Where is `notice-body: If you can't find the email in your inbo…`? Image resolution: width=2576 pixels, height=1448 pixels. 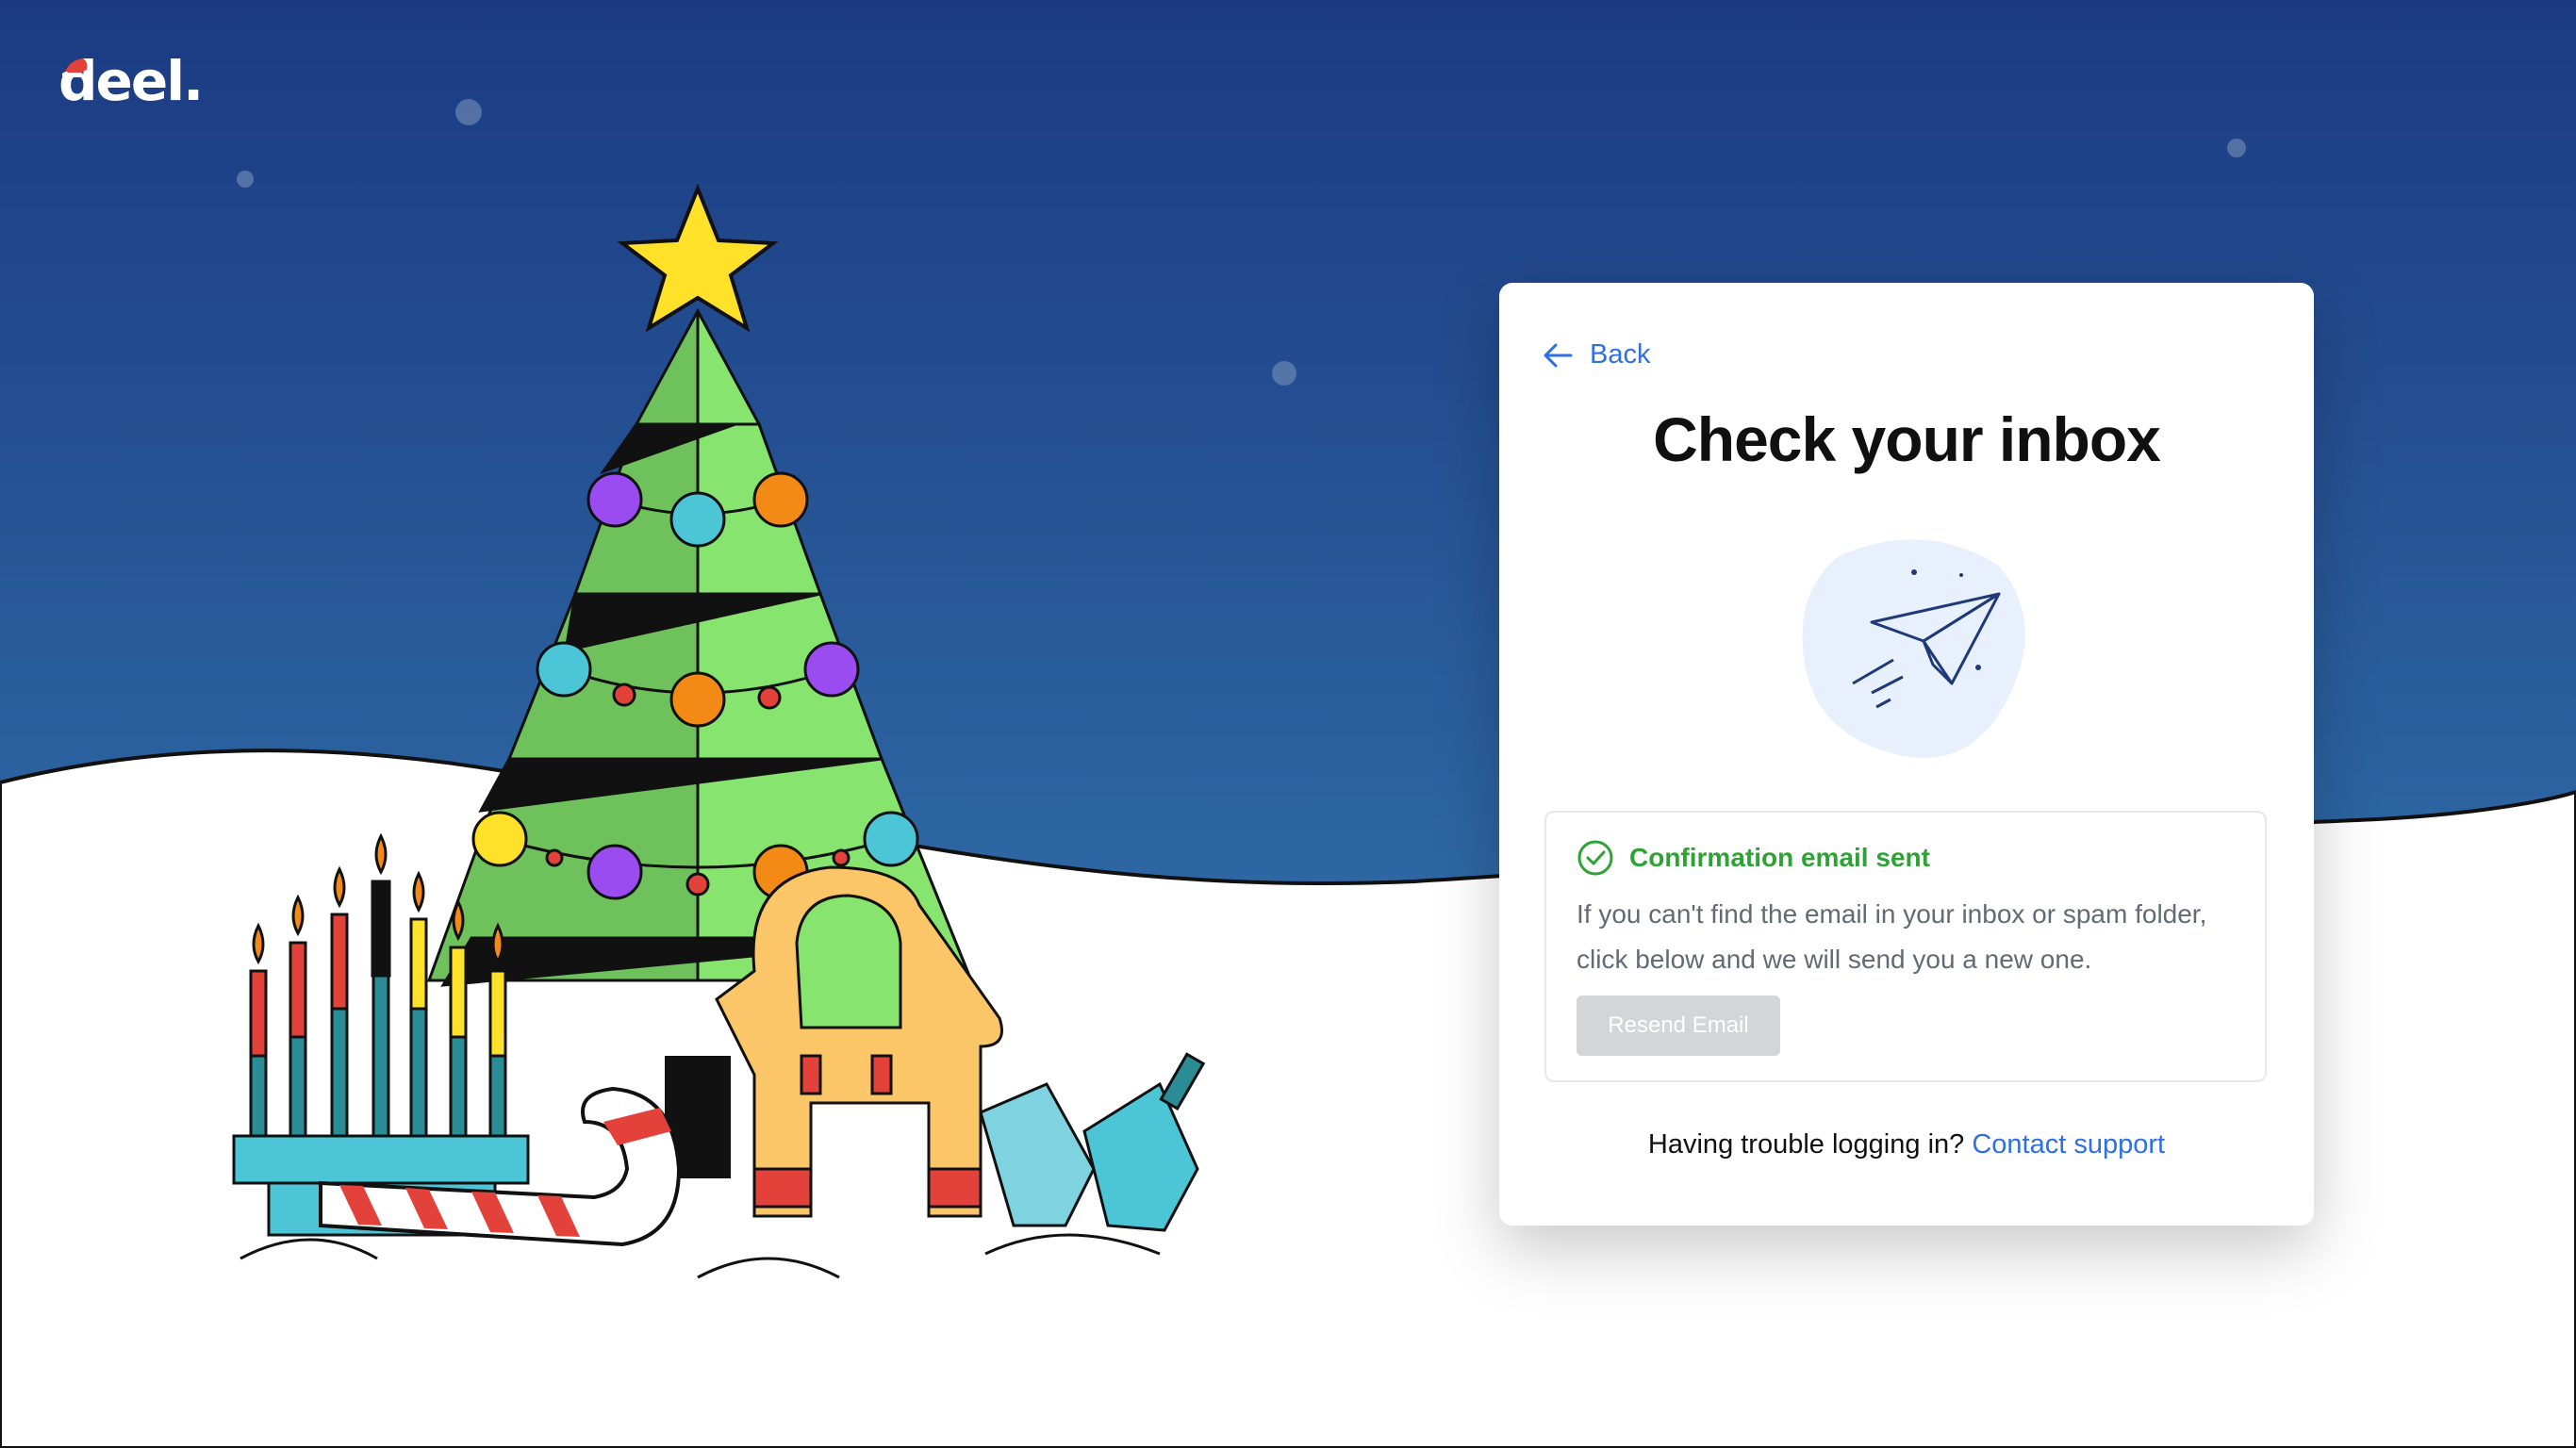
notice-body: If you can't find the email in your inbo… is located at coordinates (1892, 936).